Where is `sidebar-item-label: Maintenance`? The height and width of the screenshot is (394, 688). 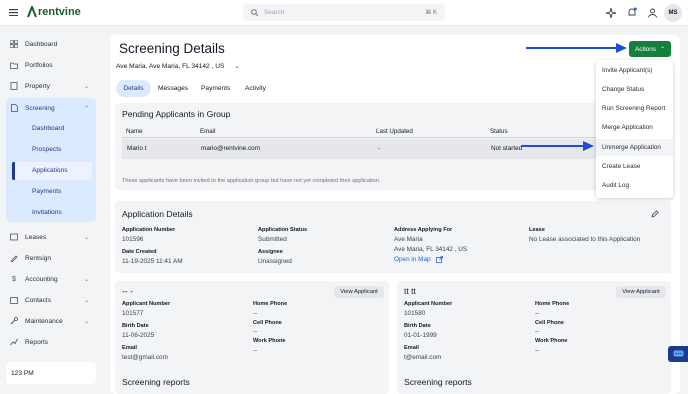
sidebar-item-label: Maintenance is located at coordinates (44, 321).